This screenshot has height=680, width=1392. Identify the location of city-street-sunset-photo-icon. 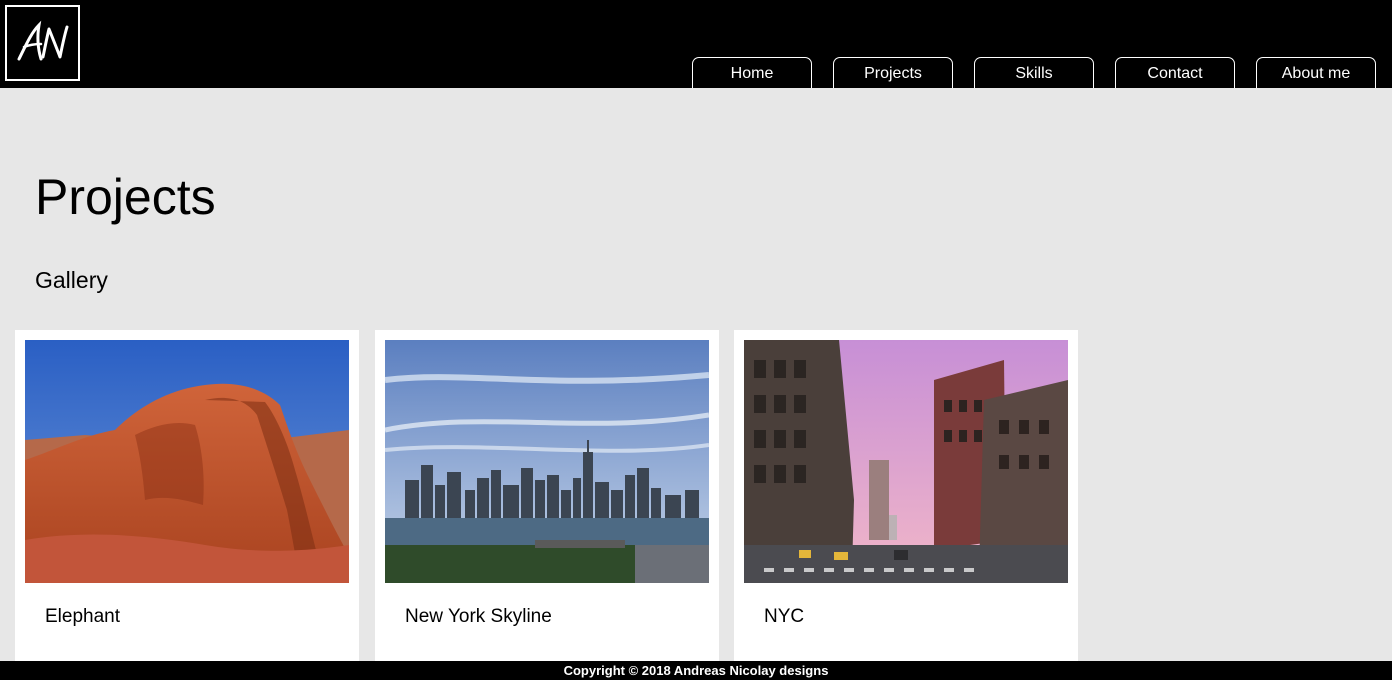
(906, 461).